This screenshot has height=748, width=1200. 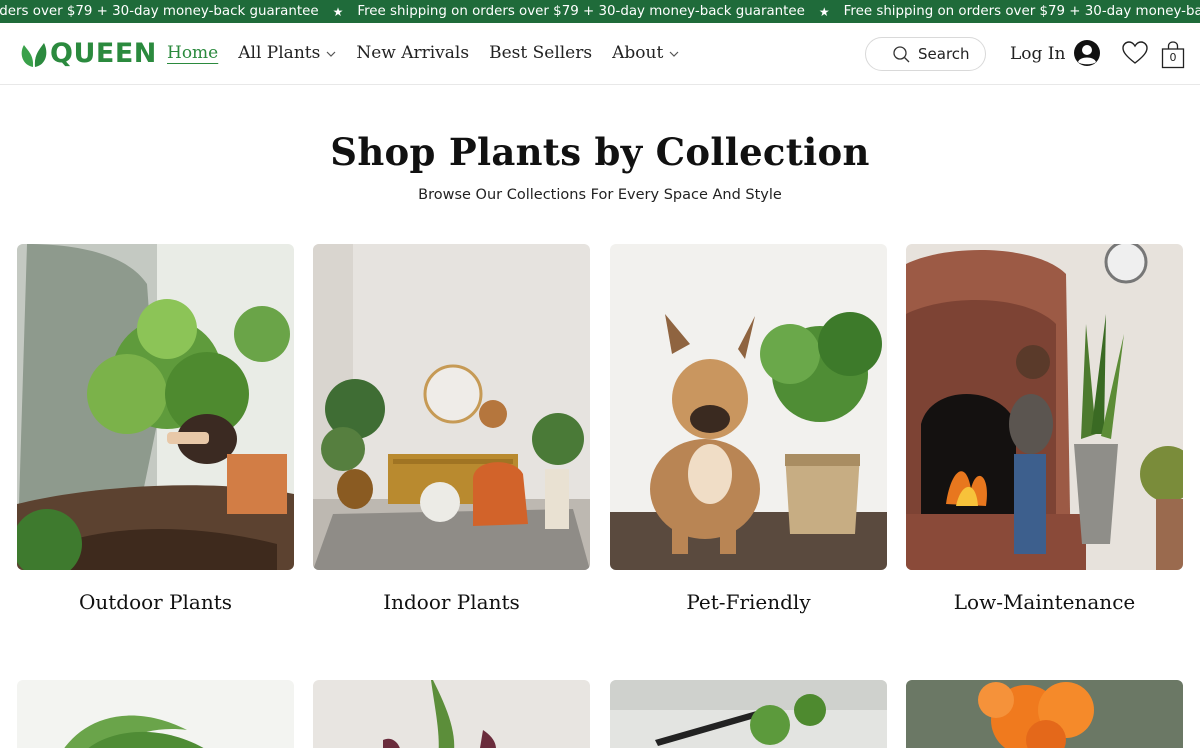 I want to click on collection-card-pet-friendly: Pet-Friendly, so click(x=748, y=429).